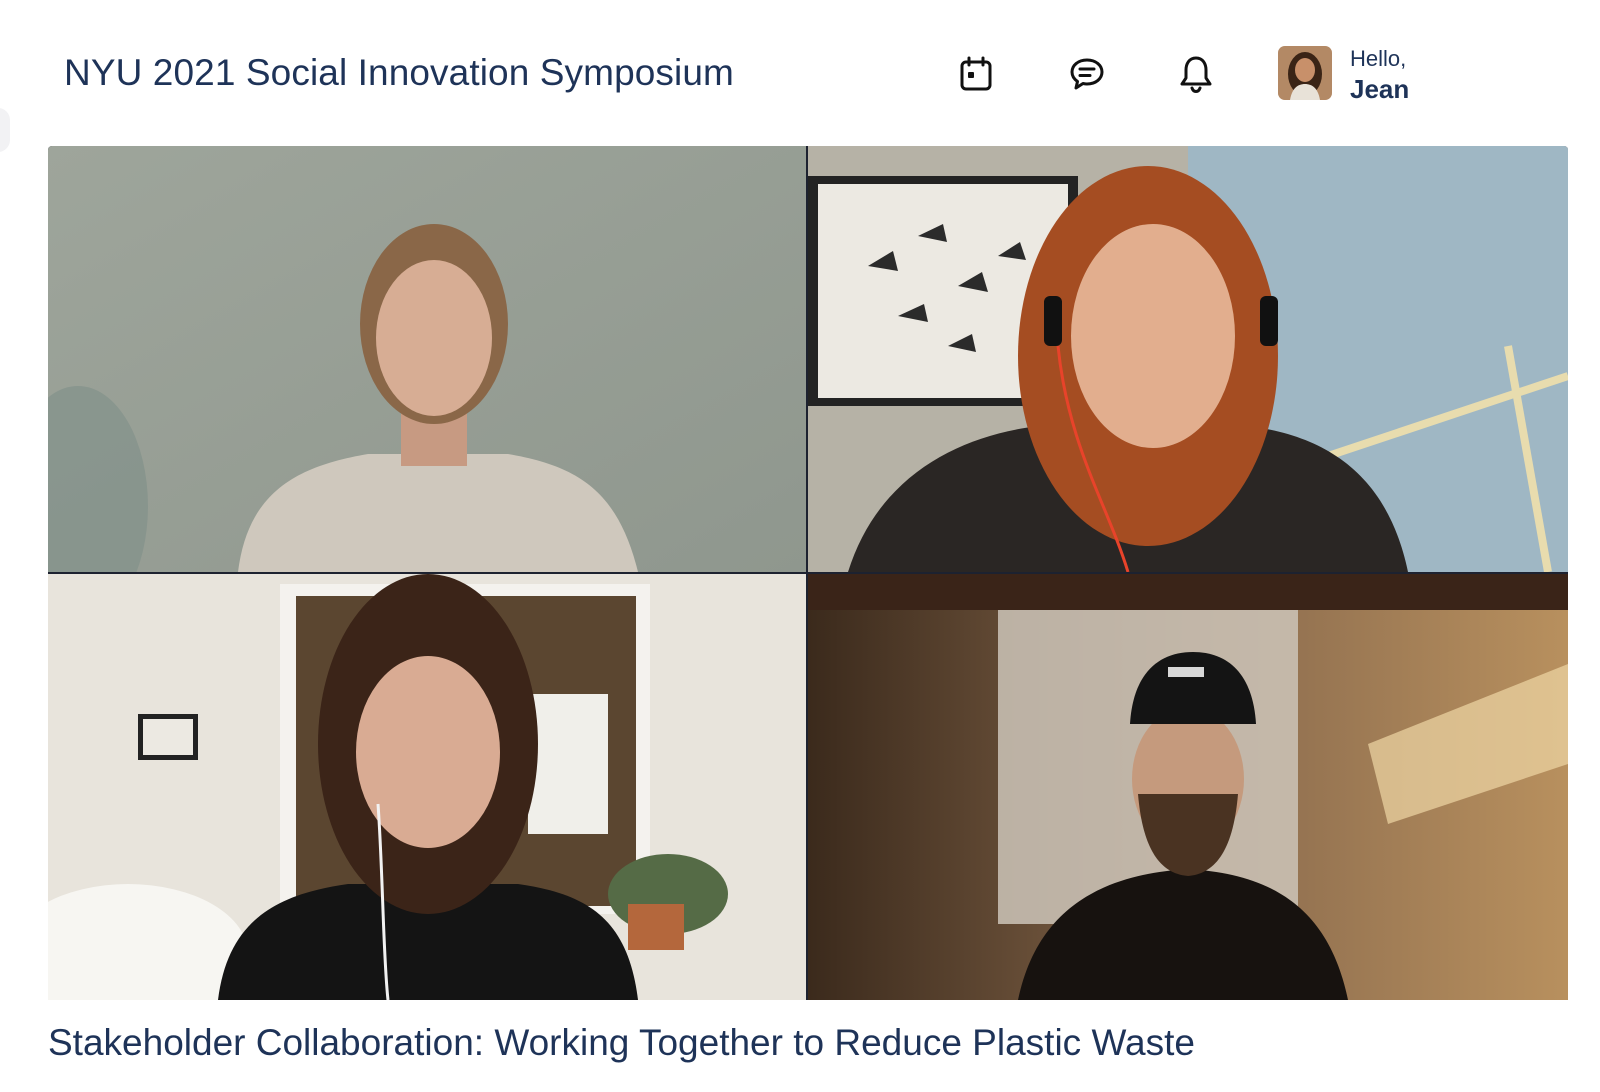 This screenshot has height=1092, width=1600. What do you see at coordinates (1380, 89) in the screenshot?
I see `user-name: Jean` at bounding box center [1380, 89].